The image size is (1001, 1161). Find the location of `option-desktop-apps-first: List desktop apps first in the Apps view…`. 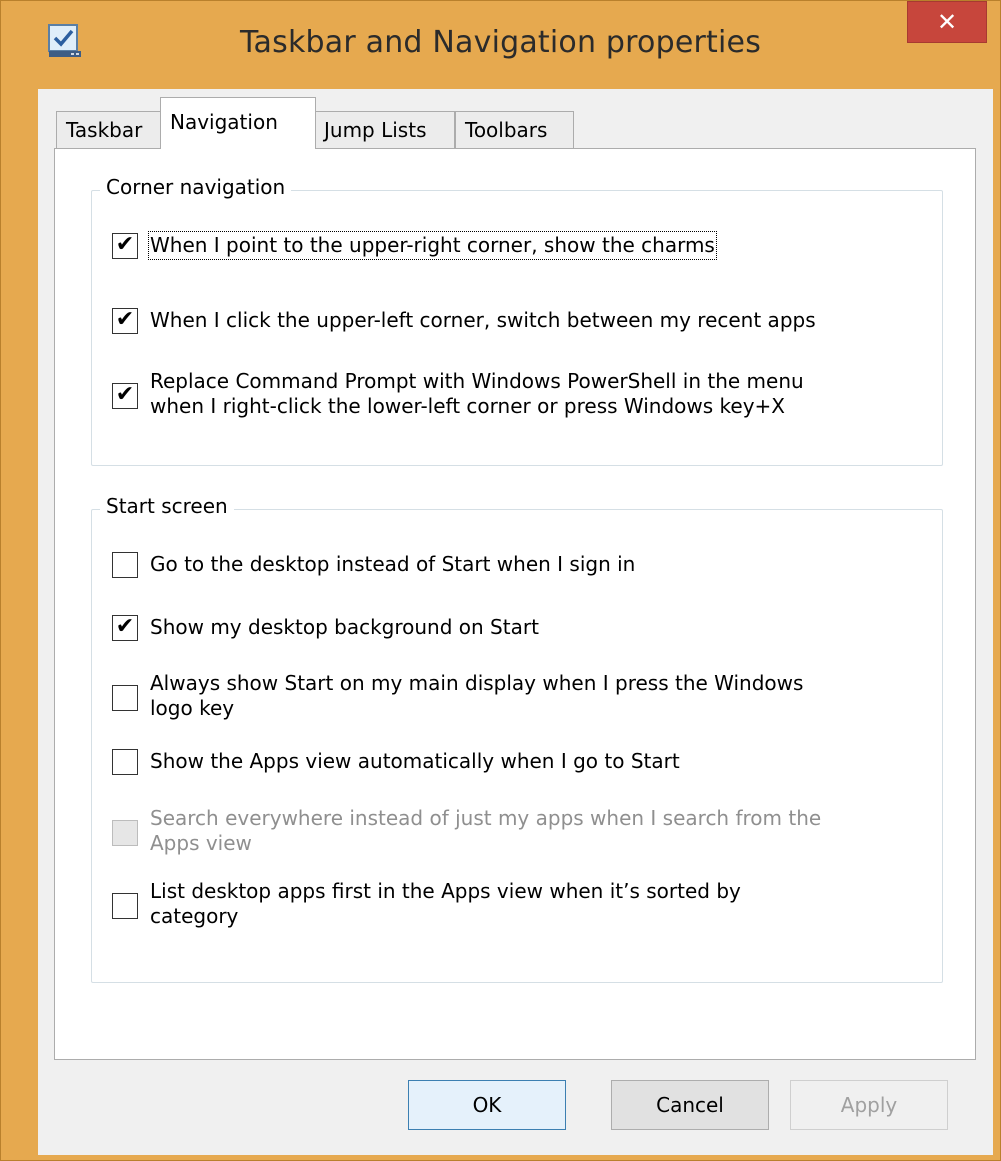

option-desktop-apps-first: List desktop apps first in the Apps view… is located at coordinates (517, 907).